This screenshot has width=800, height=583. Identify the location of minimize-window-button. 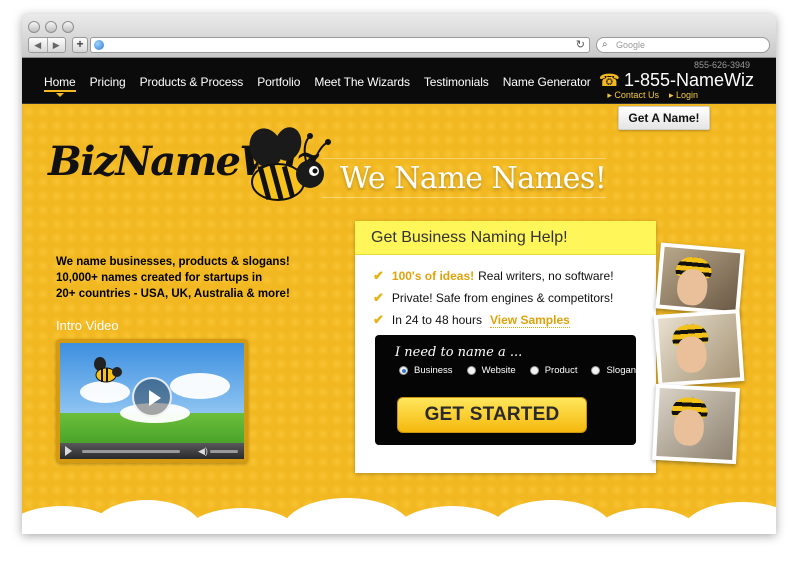
(51, 27).